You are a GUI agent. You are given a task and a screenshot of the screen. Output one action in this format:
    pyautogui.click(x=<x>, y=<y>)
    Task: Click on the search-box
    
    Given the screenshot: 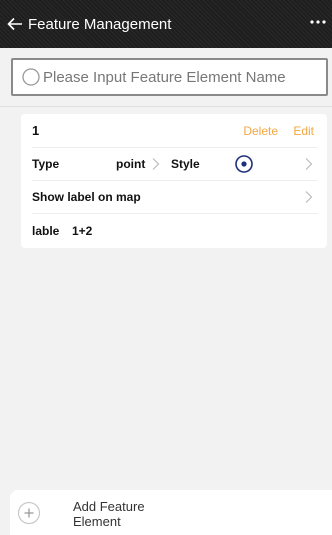 What is the action you would take?
    pyautogui.click(x=169, y=77)
    